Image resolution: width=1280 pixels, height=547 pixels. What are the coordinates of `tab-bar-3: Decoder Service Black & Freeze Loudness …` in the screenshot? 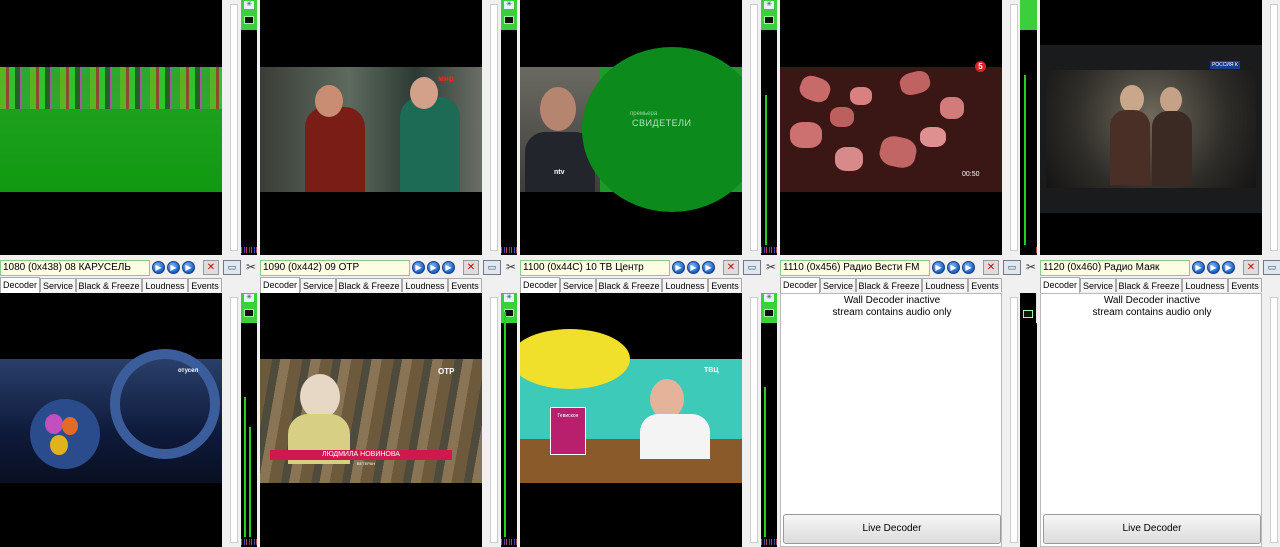 It's located at (631, 285).